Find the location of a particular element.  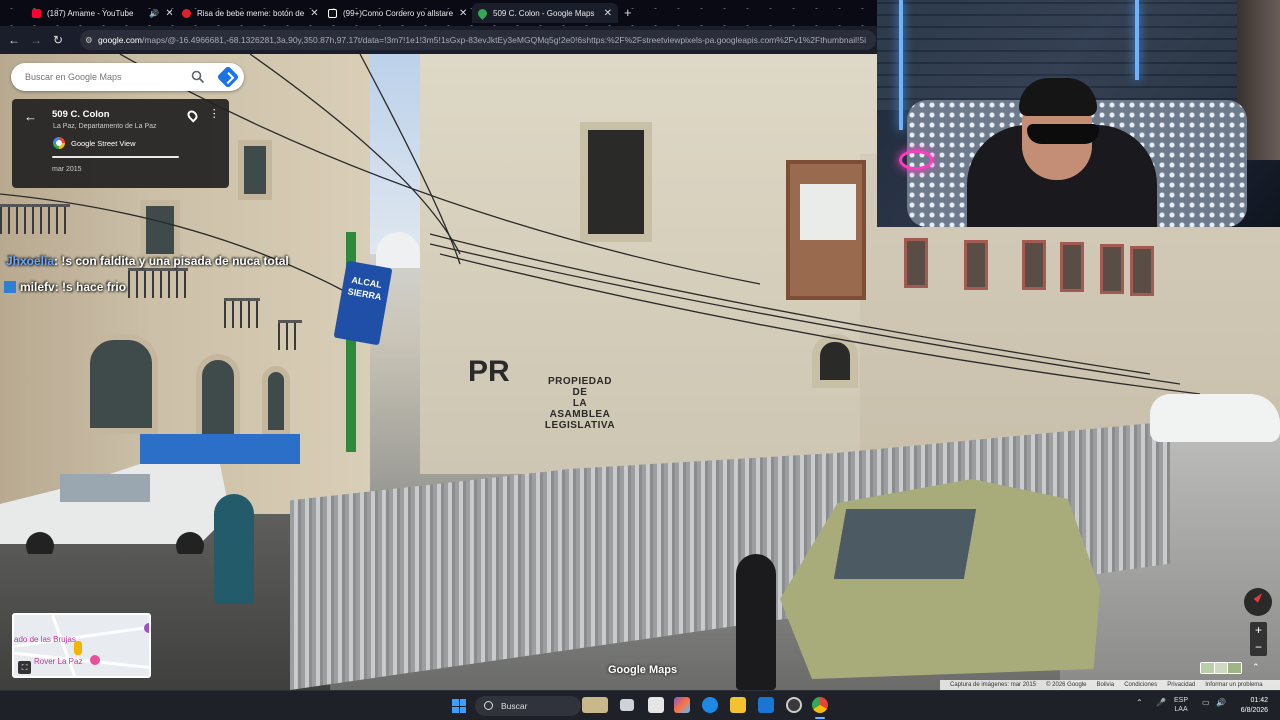

location-pin-icon is located at coordinates (192, 115).